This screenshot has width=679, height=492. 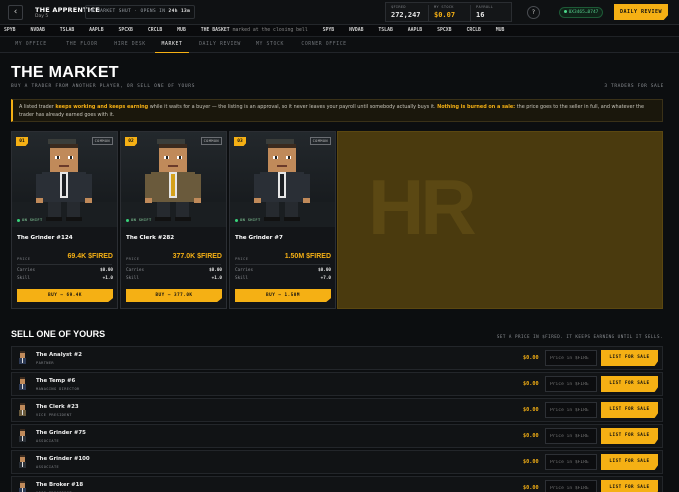 I want to click on skill-label: Skill, so click(x=132, y=278).